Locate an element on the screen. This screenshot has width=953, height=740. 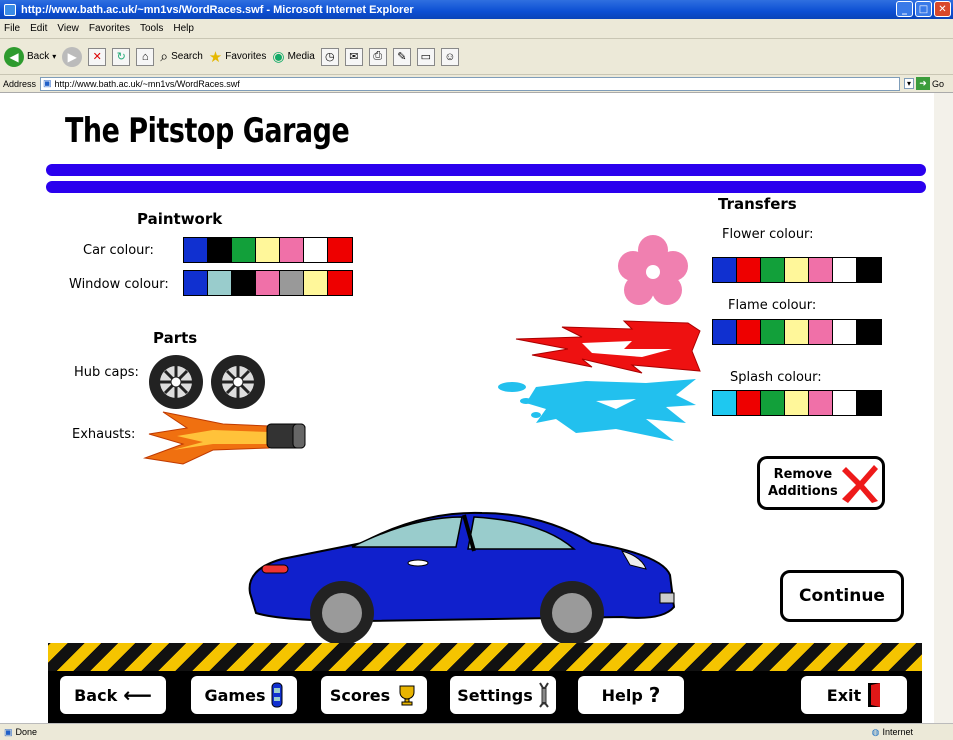
mail-button: ✉ is located at coordinates (353, 56).